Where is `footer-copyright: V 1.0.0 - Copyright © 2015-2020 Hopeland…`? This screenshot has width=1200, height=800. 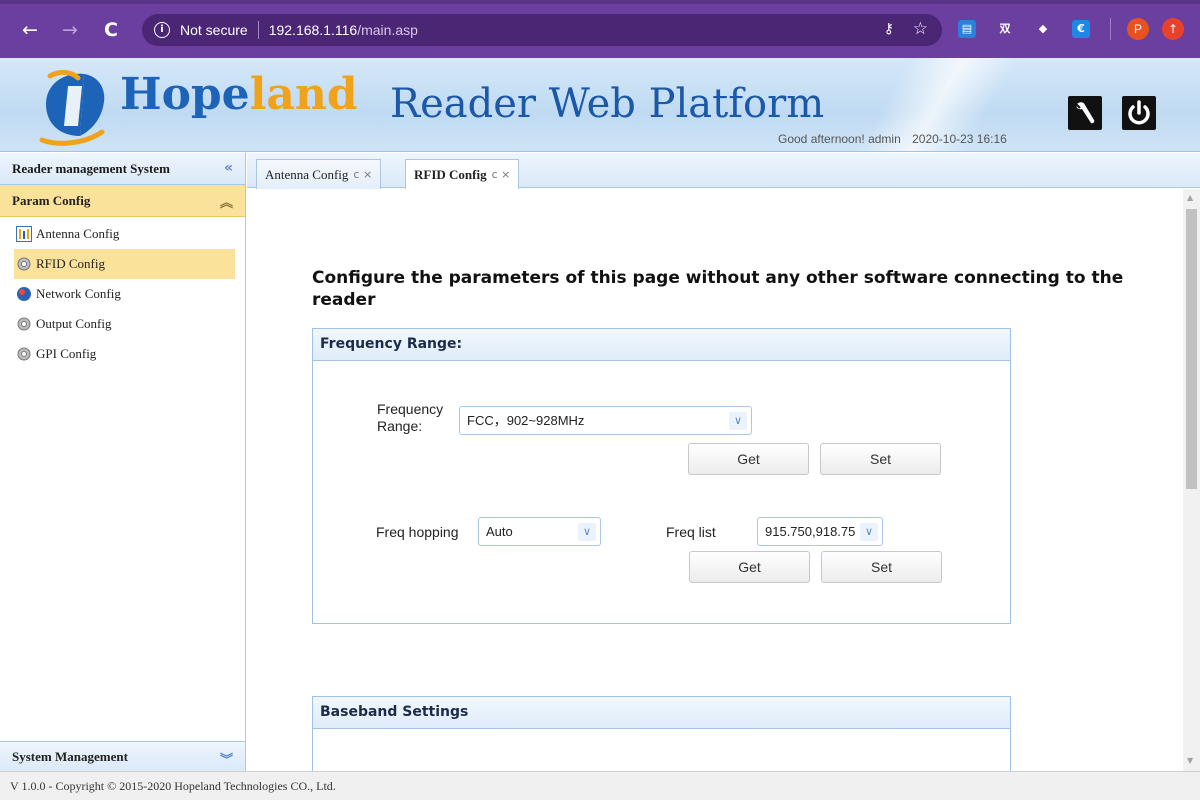
footer-copyright: V 1.0.0 - Copyright © 2015-2020 Hopeland… is located at coordinates (600, 785).